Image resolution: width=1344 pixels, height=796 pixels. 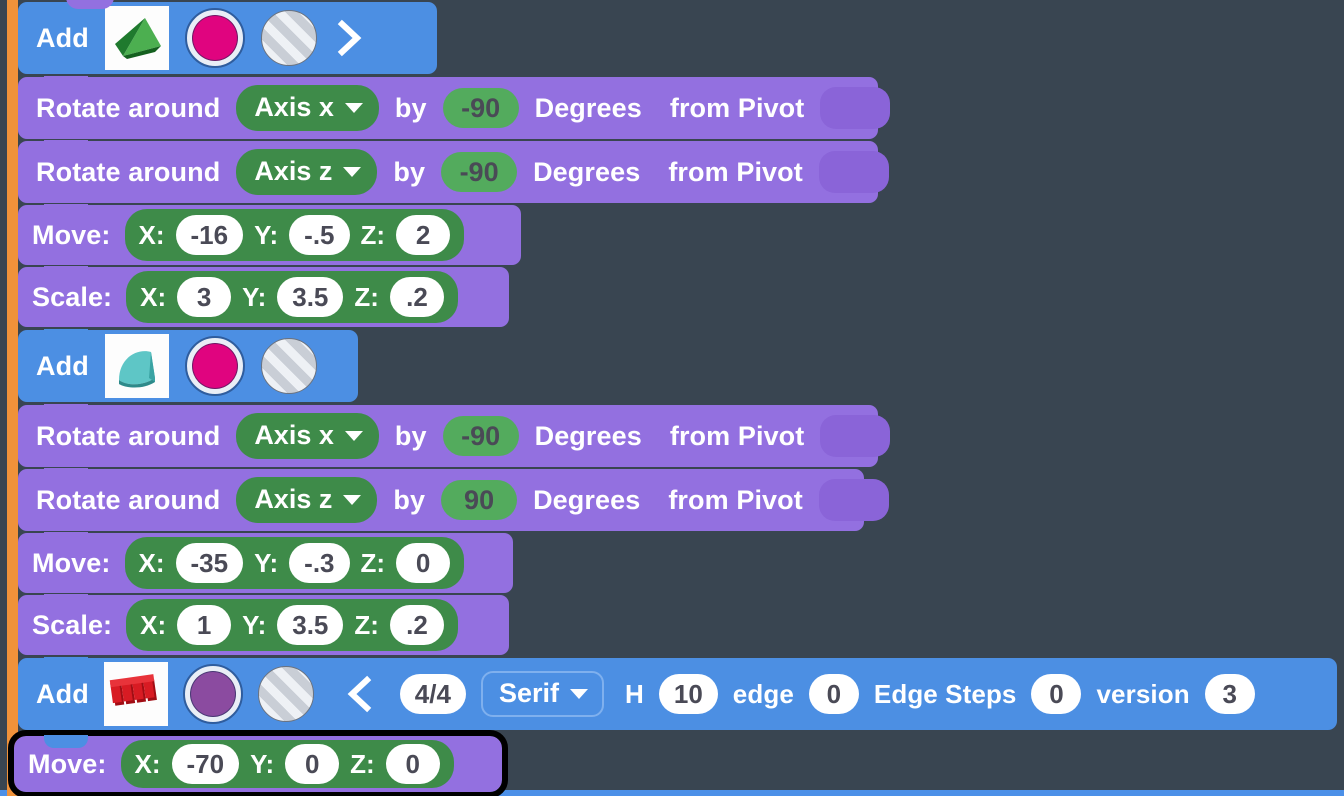 I want to click on degrees-input: 90, so click(x=479, y=500).